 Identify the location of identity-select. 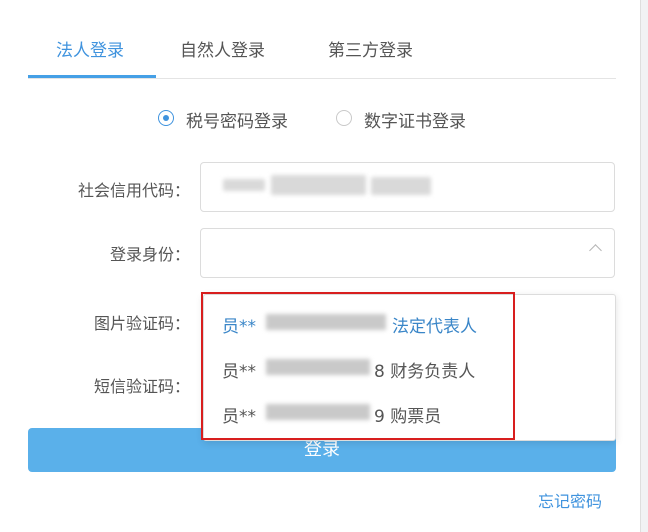
(407, 253).